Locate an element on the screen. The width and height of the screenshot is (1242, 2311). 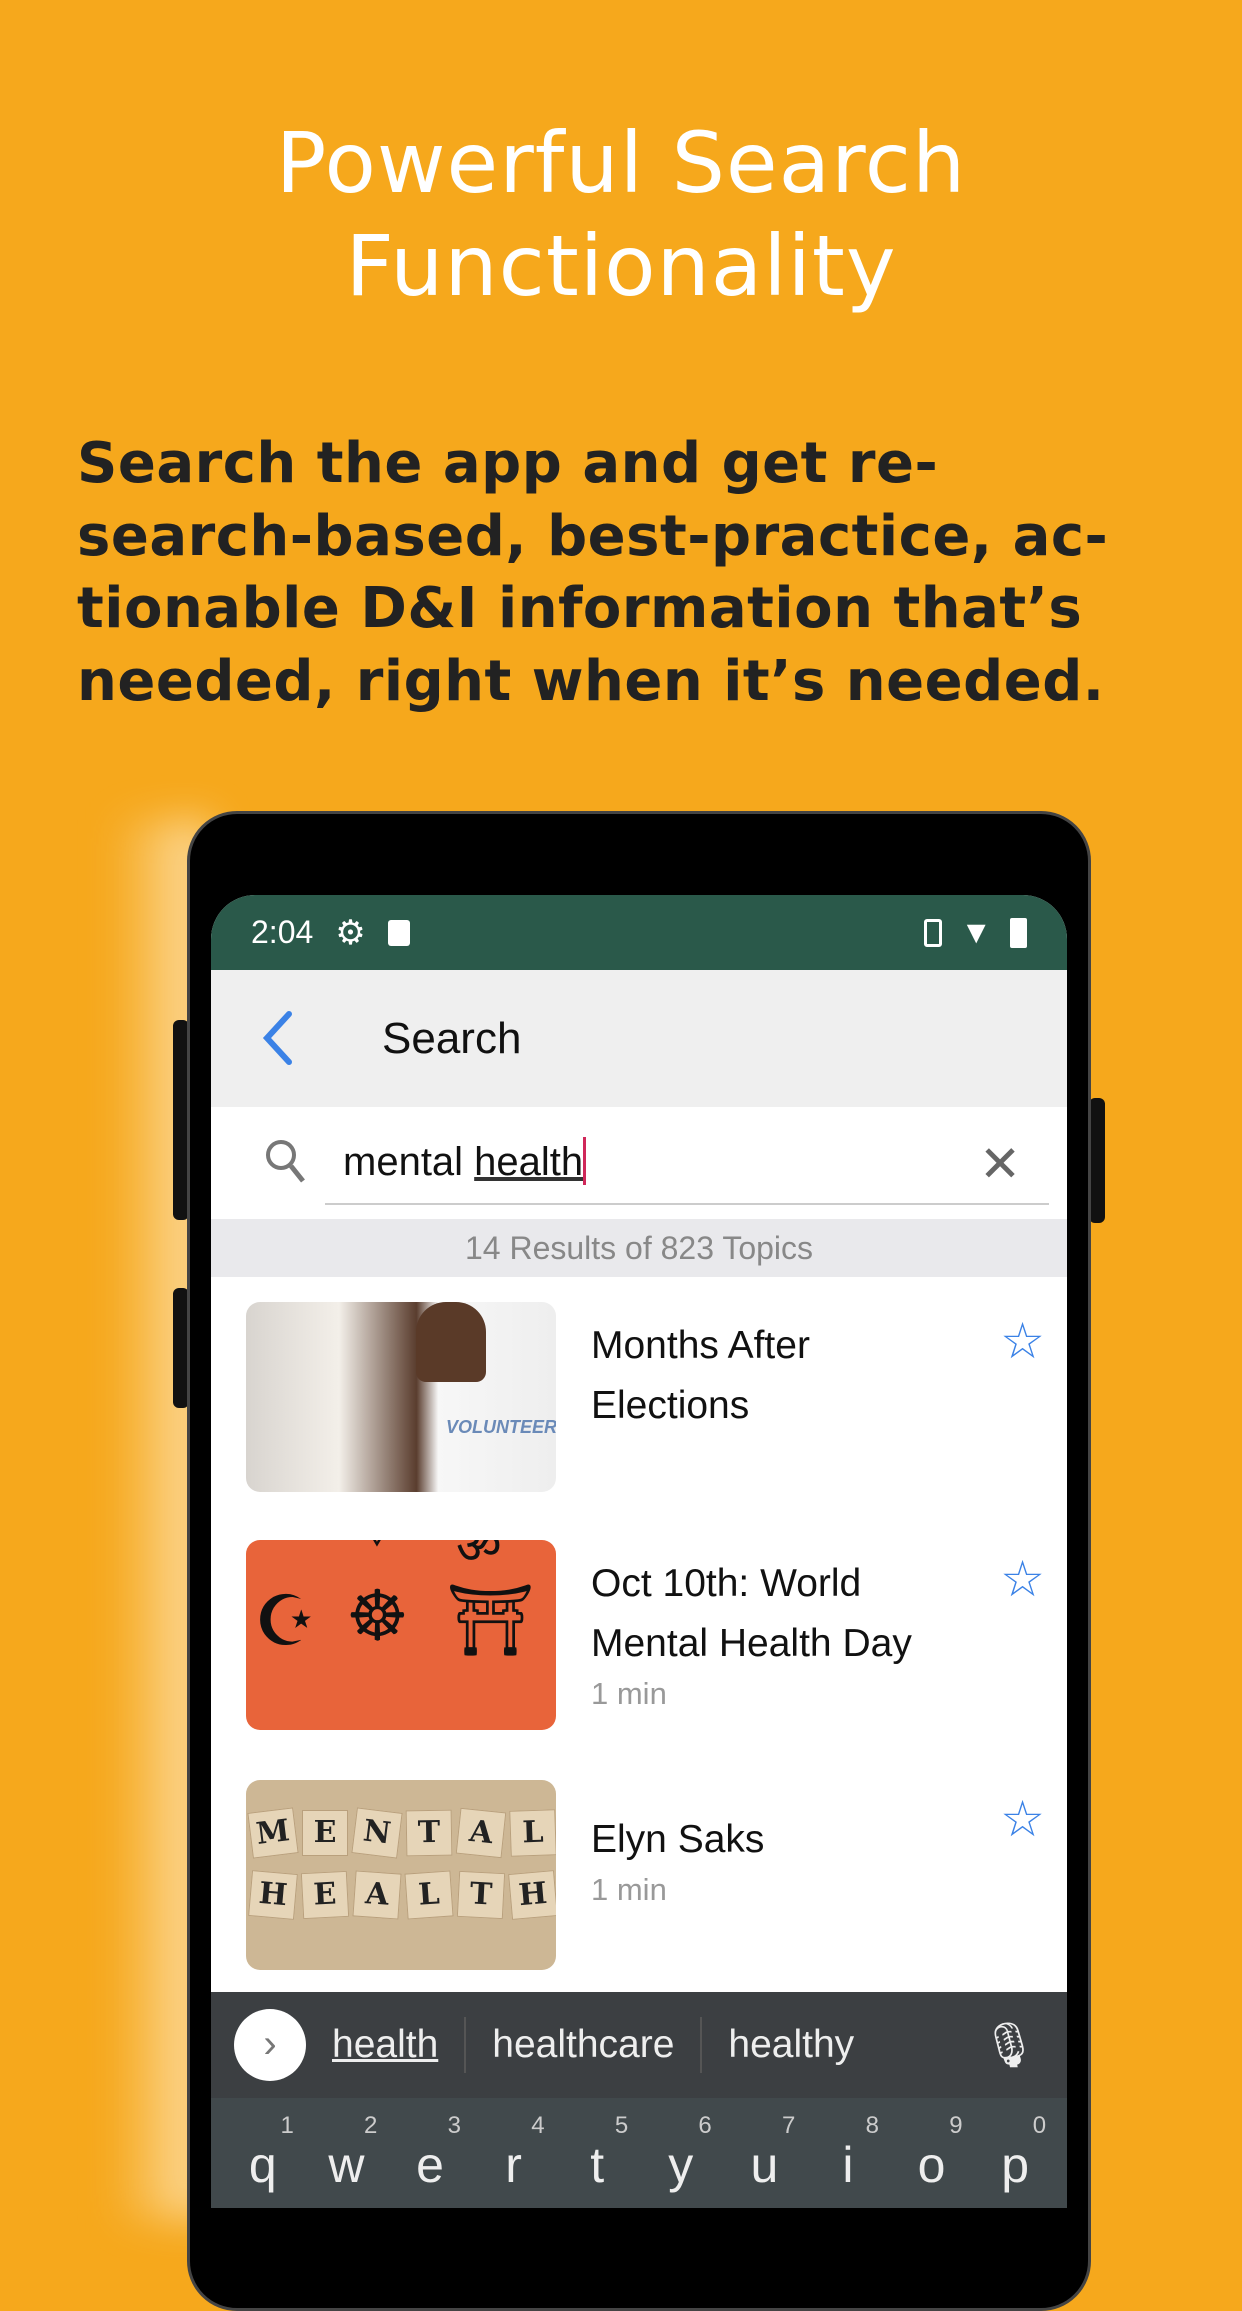
key-number: 2 is located at coordinates (371, 2125).